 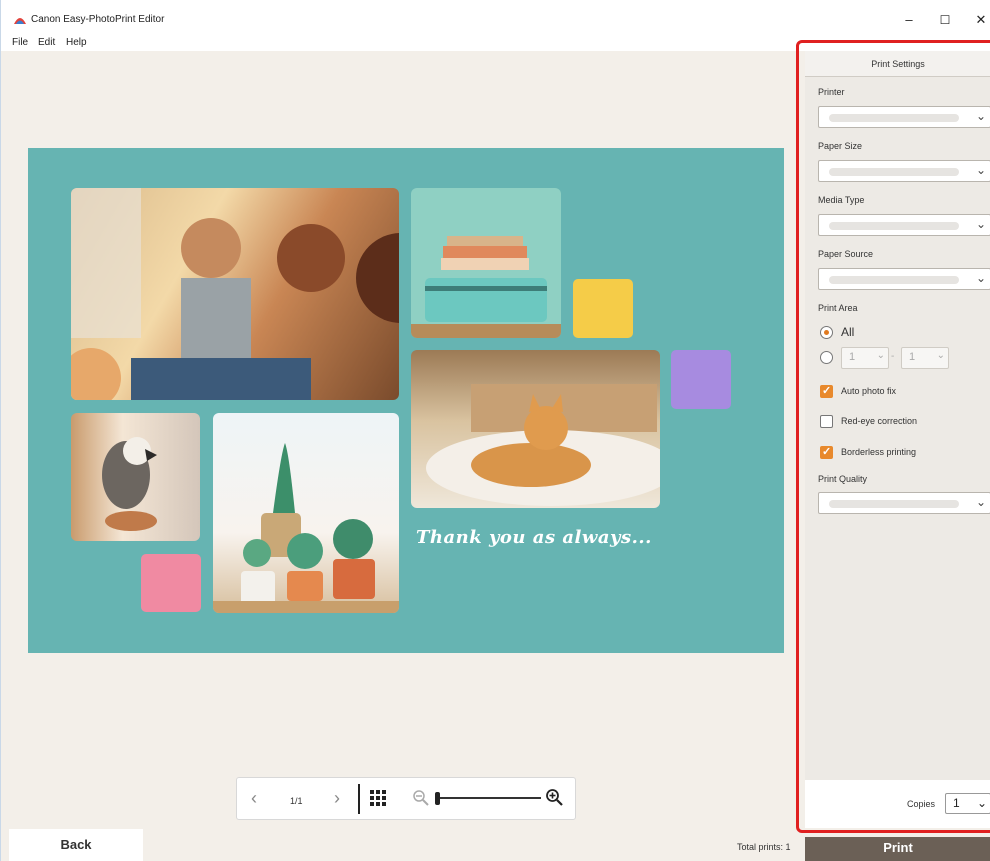 I want to click on window-title: Canon Easy-PhotoPrint Editor, so click(x=98, y=19).